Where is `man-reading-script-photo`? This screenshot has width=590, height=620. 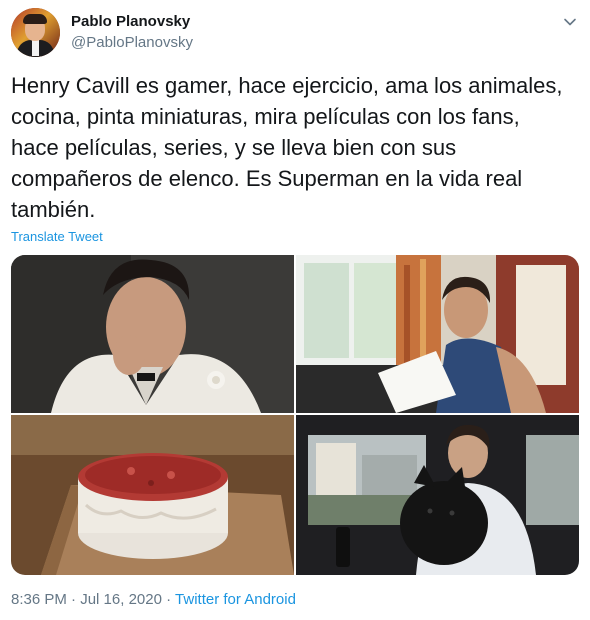
man-reading-script-photo is located at coordinates (437, 334).